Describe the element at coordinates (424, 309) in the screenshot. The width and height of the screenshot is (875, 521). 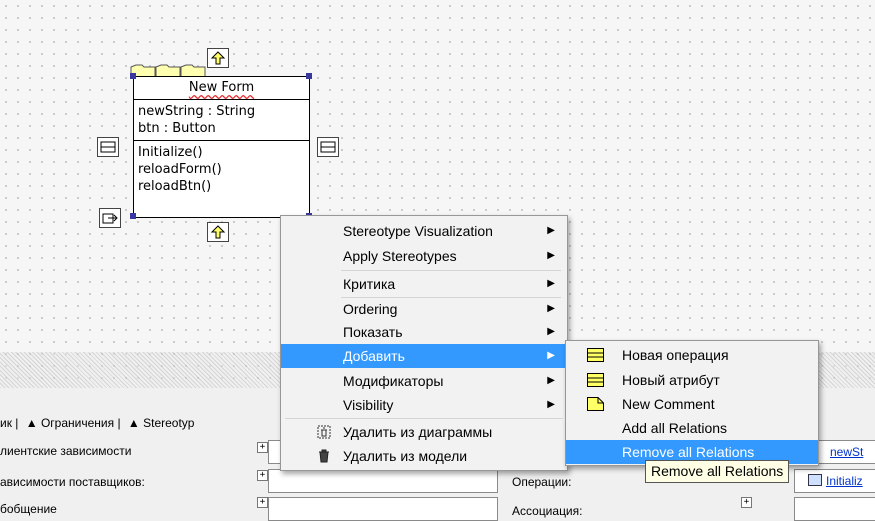
I see `menu-item-ordering: Ordering ▶` at that location.